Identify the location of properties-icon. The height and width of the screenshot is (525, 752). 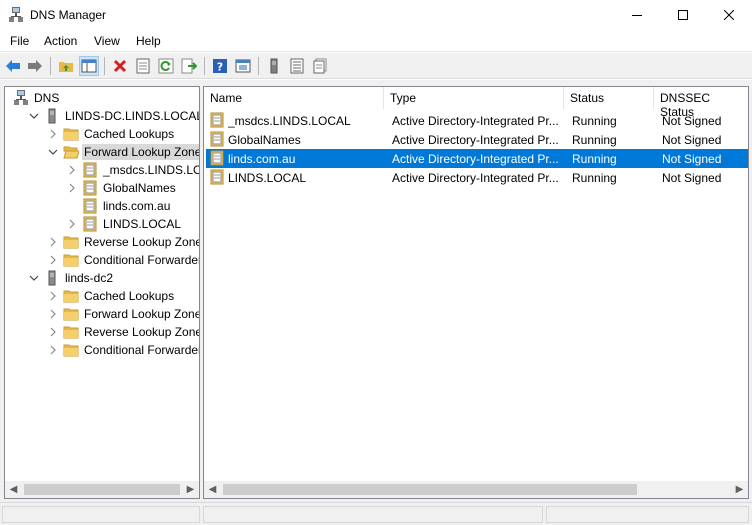
(143, 66).